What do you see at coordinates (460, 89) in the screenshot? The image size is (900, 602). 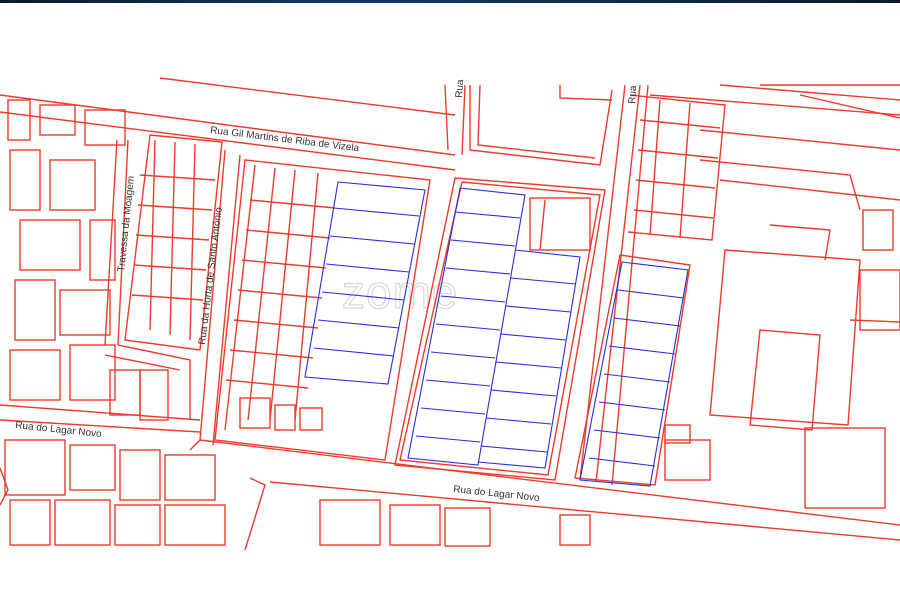 I see `street-label-vertical-top: Rua` at bounding box center [460, 89].